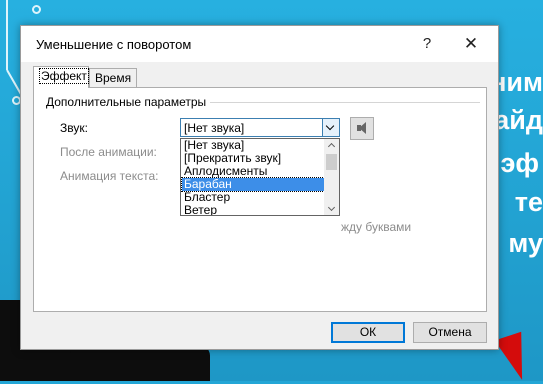 The width and height of the screenshot is (543, 384). I want to click on tab-timing: Время, so click(113, 77).